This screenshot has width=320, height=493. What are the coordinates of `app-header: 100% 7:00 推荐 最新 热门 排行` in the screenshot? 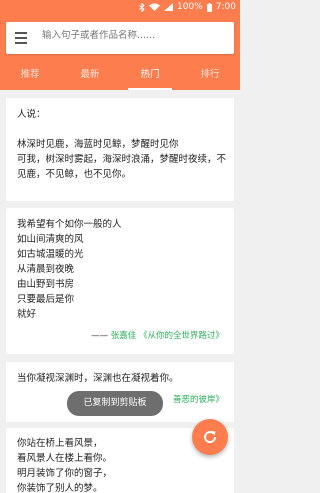 It's located at (120, 45).